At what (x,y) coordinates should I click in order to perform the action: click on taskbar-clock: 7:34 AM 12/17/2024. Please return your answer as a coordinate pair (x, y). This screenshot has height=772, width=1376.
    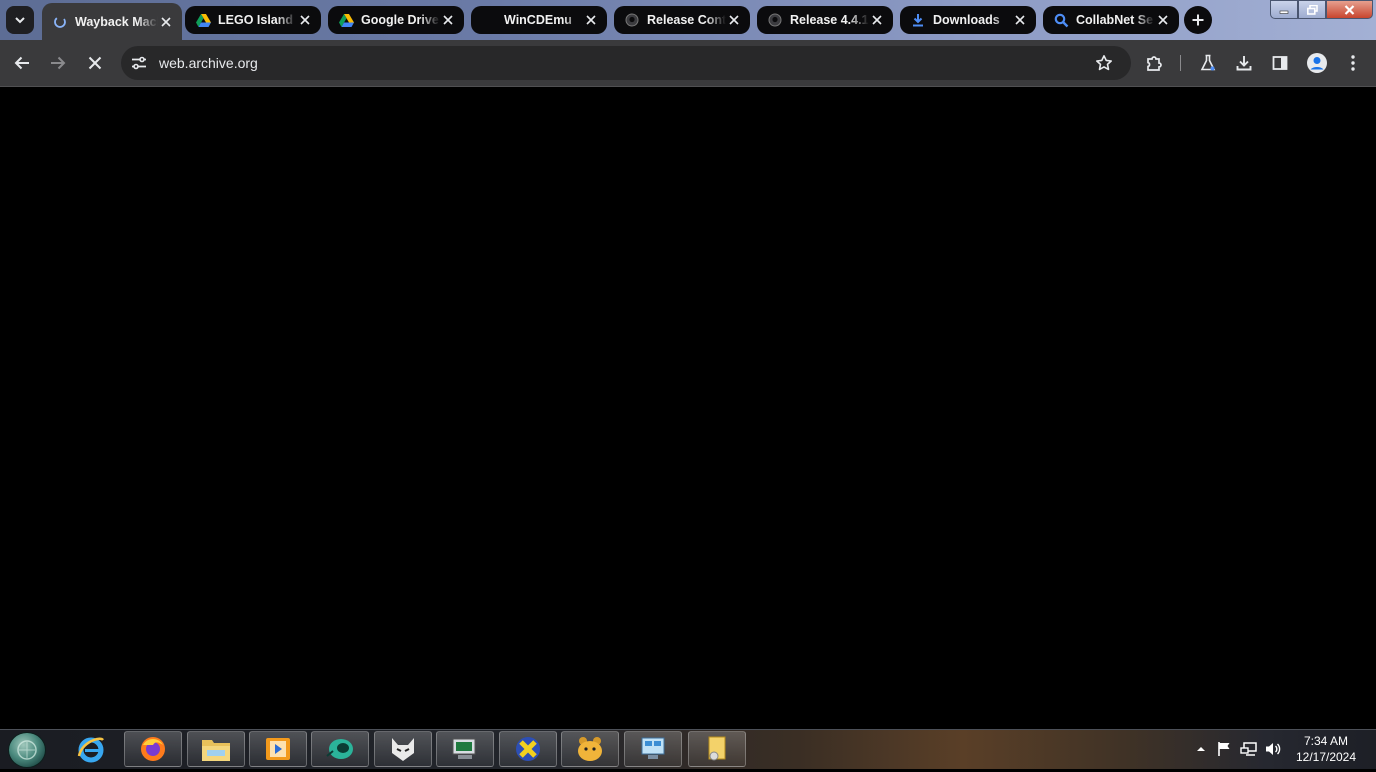
    Looking at the image, I should click on (1326, 749).